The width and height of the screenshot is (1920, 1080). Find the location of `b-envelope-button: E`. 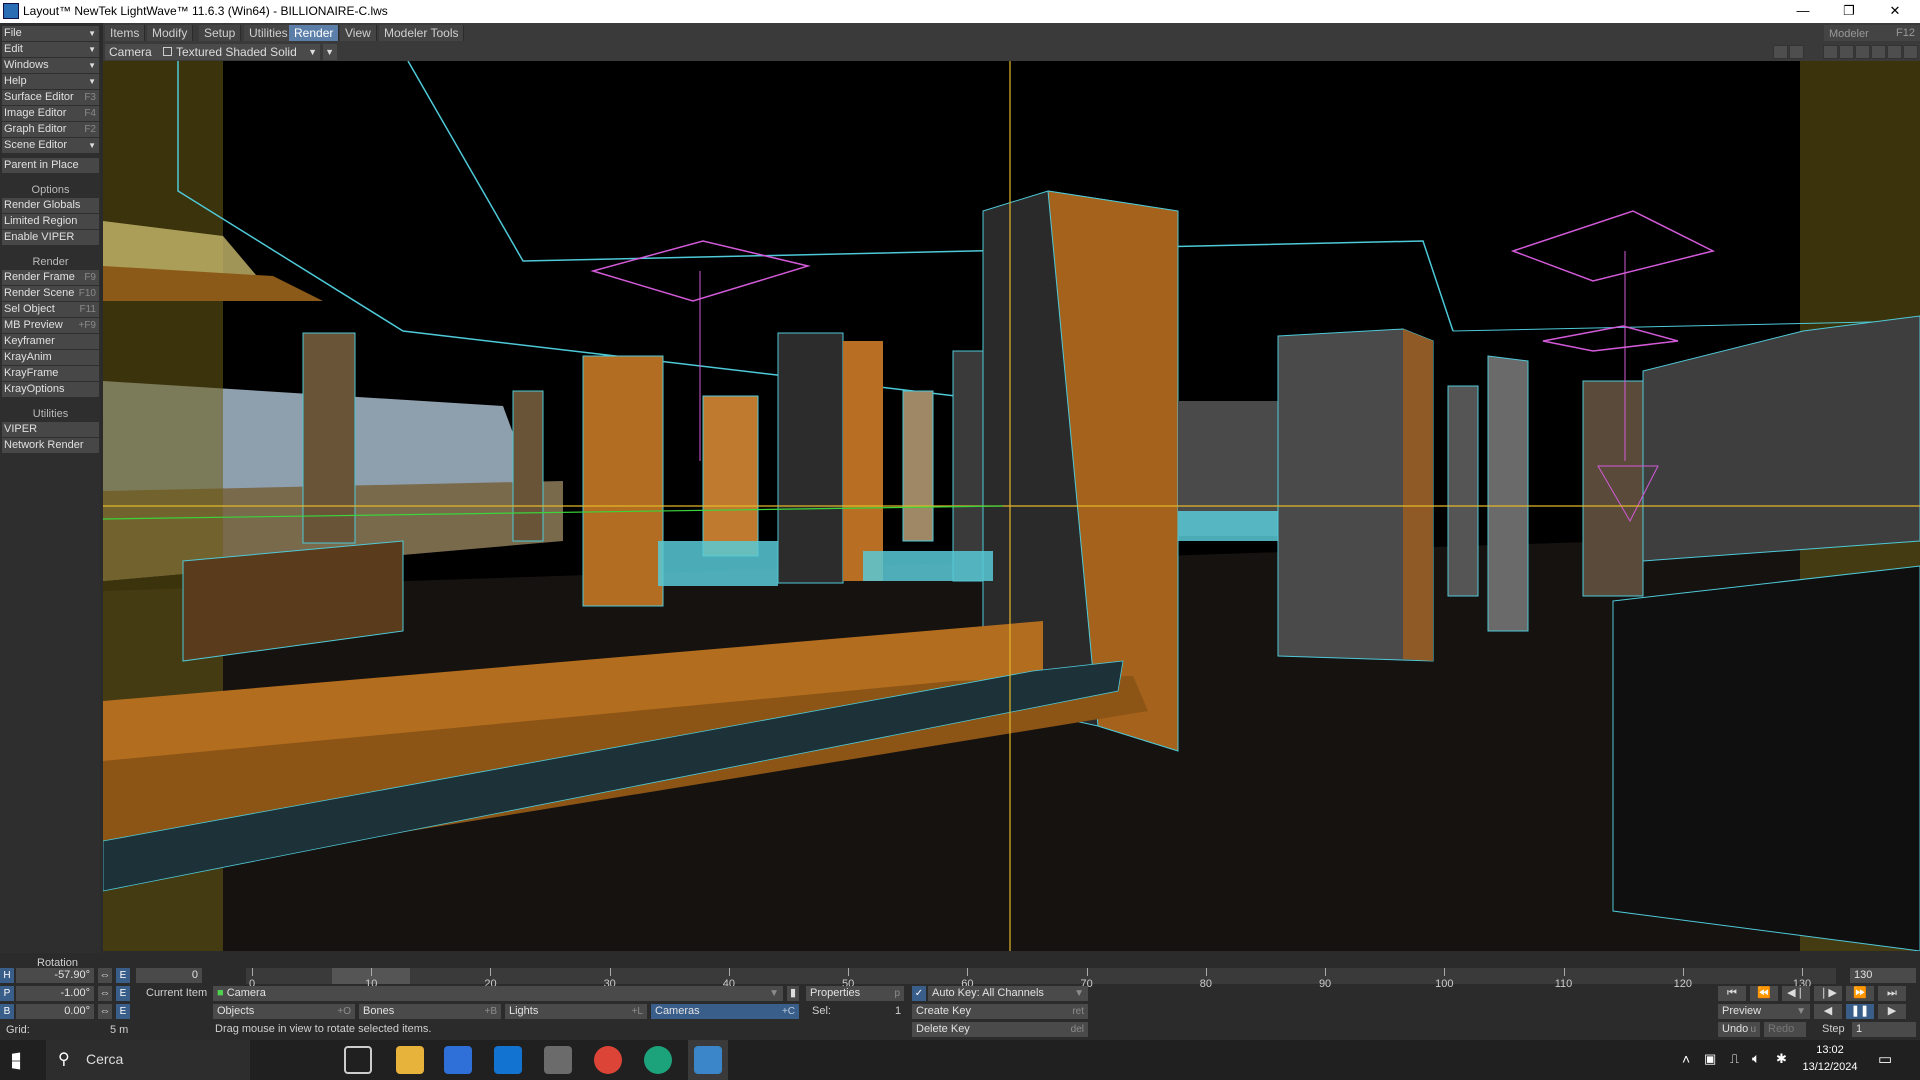

b-envelope-button: E is located at coordinates (123, 1011).